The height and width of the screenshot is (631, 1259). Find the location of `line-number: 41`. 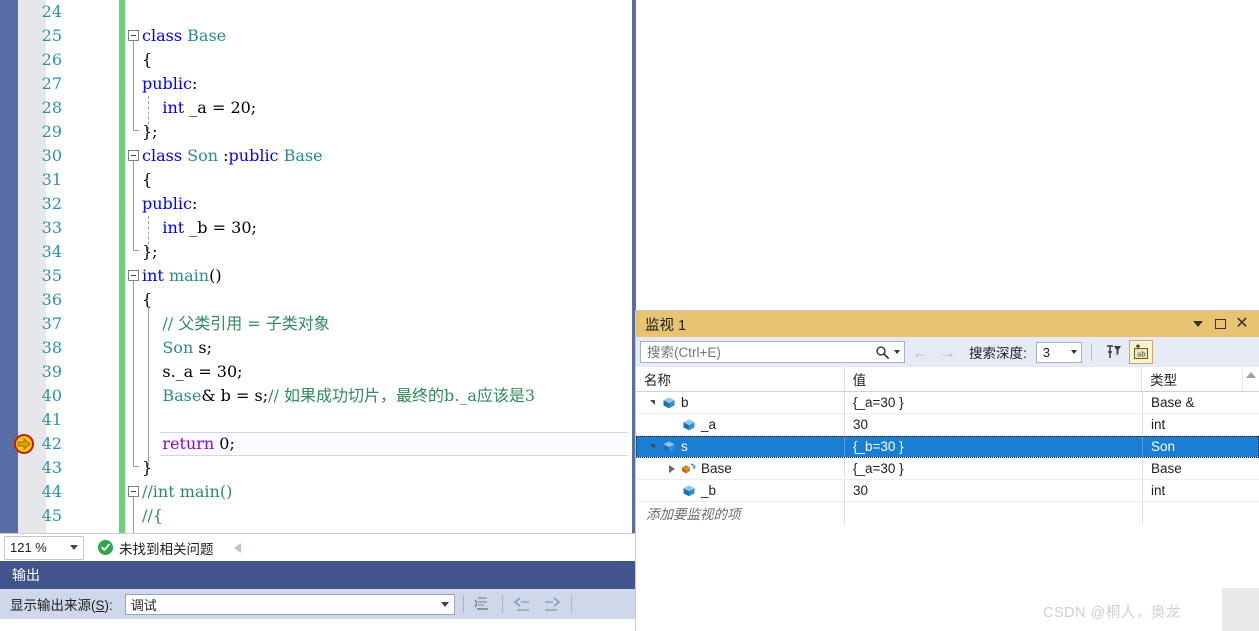

line-number: 41 is located at coordinates (51, 419).